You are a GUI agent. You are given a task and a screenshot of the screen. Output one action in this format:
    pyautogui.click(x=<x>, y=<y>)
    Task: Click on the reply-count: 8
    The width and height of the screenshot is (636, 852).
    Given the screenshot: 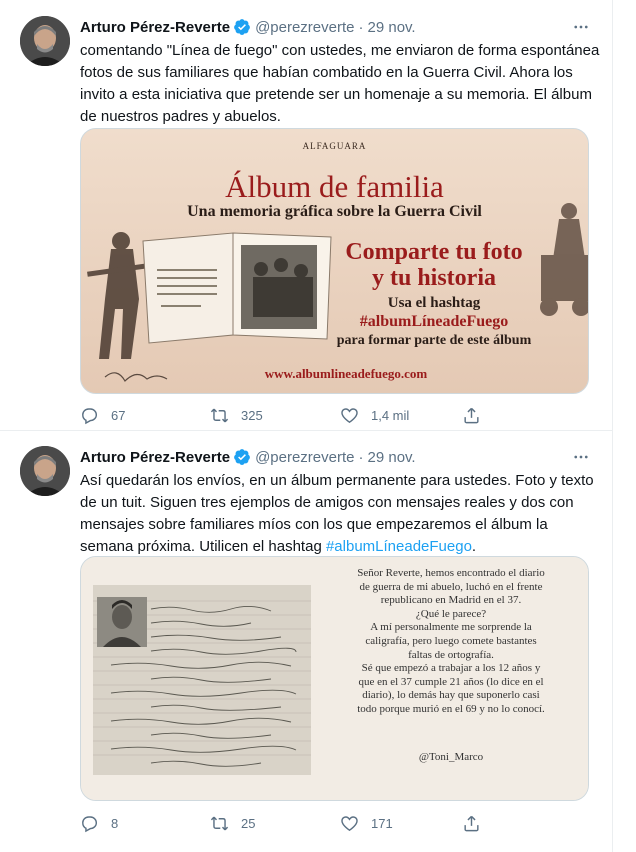 What is the action you would take?
    pyautogui.click(x=115, y=823)
    